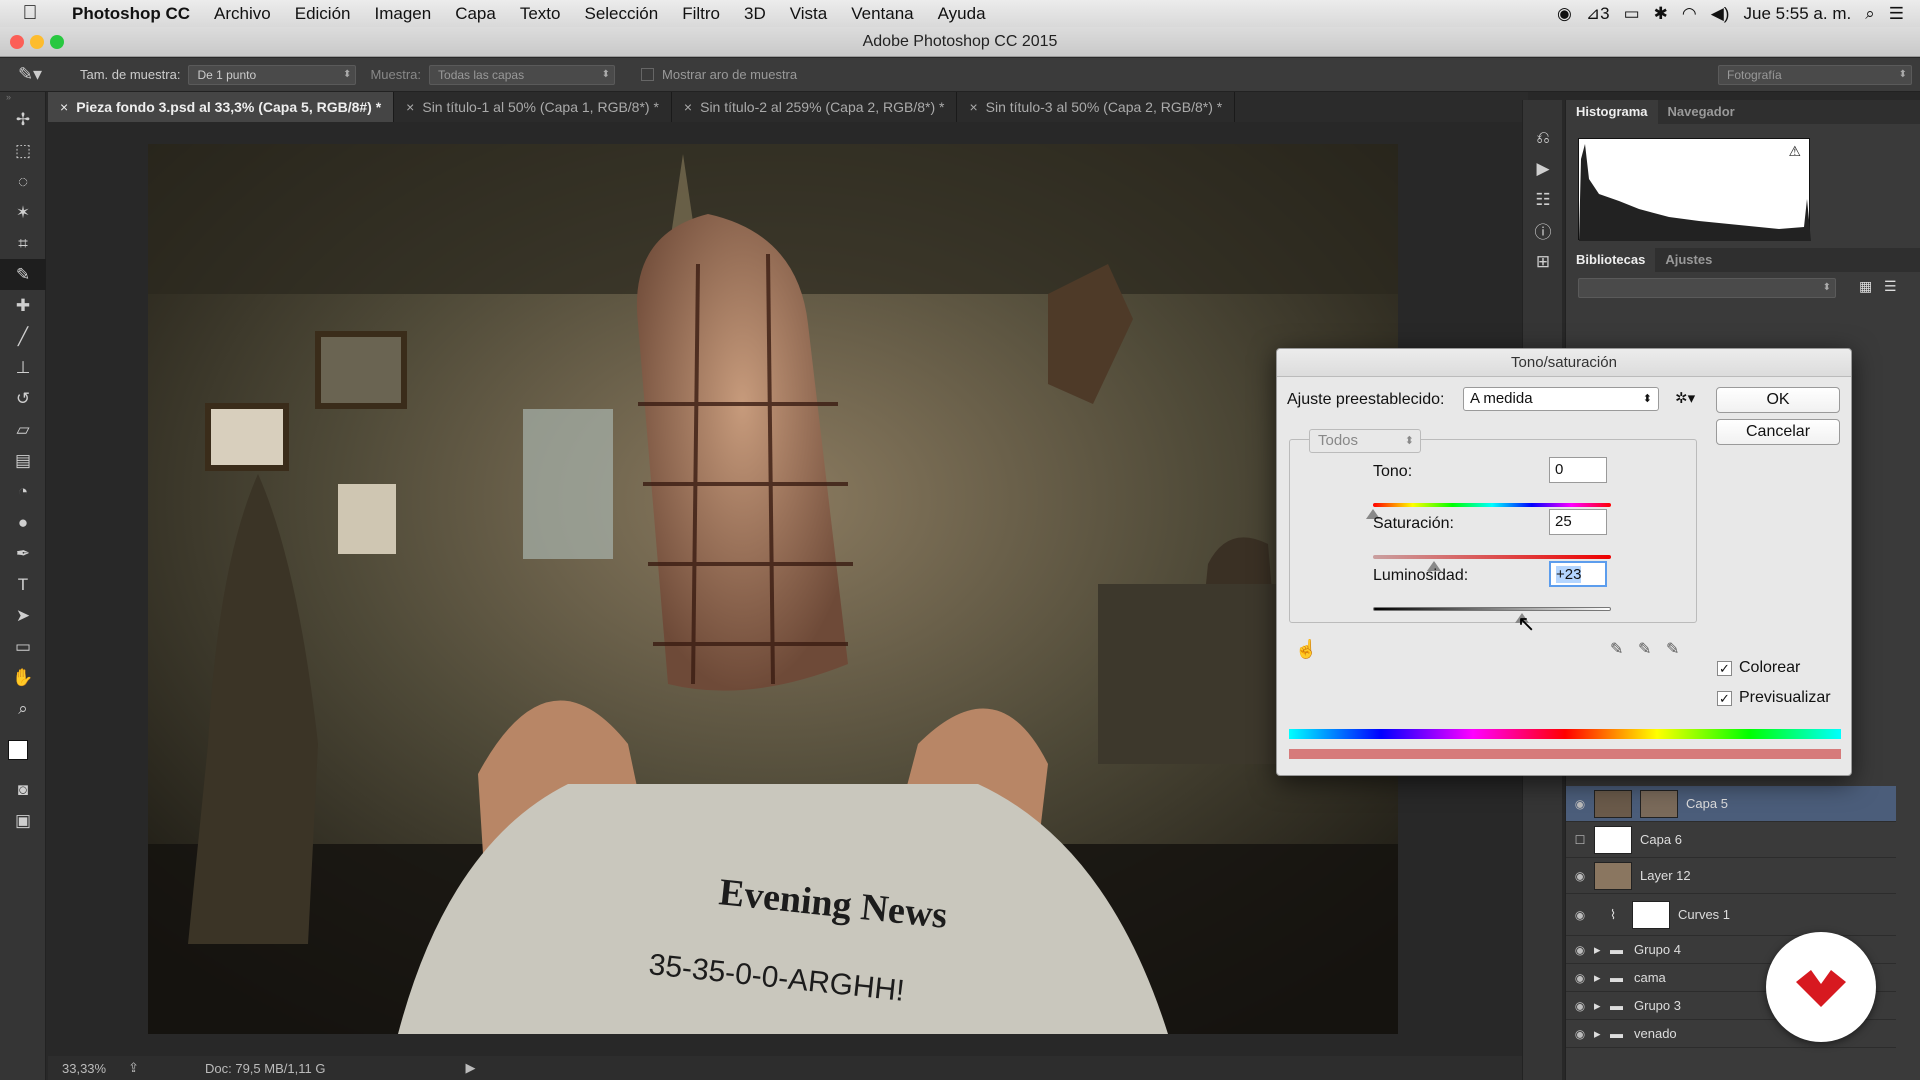  Describe the element at coordinates (1731, 876) in the screenshot. I see `layer-row: ◉ Layer 12` at that location.